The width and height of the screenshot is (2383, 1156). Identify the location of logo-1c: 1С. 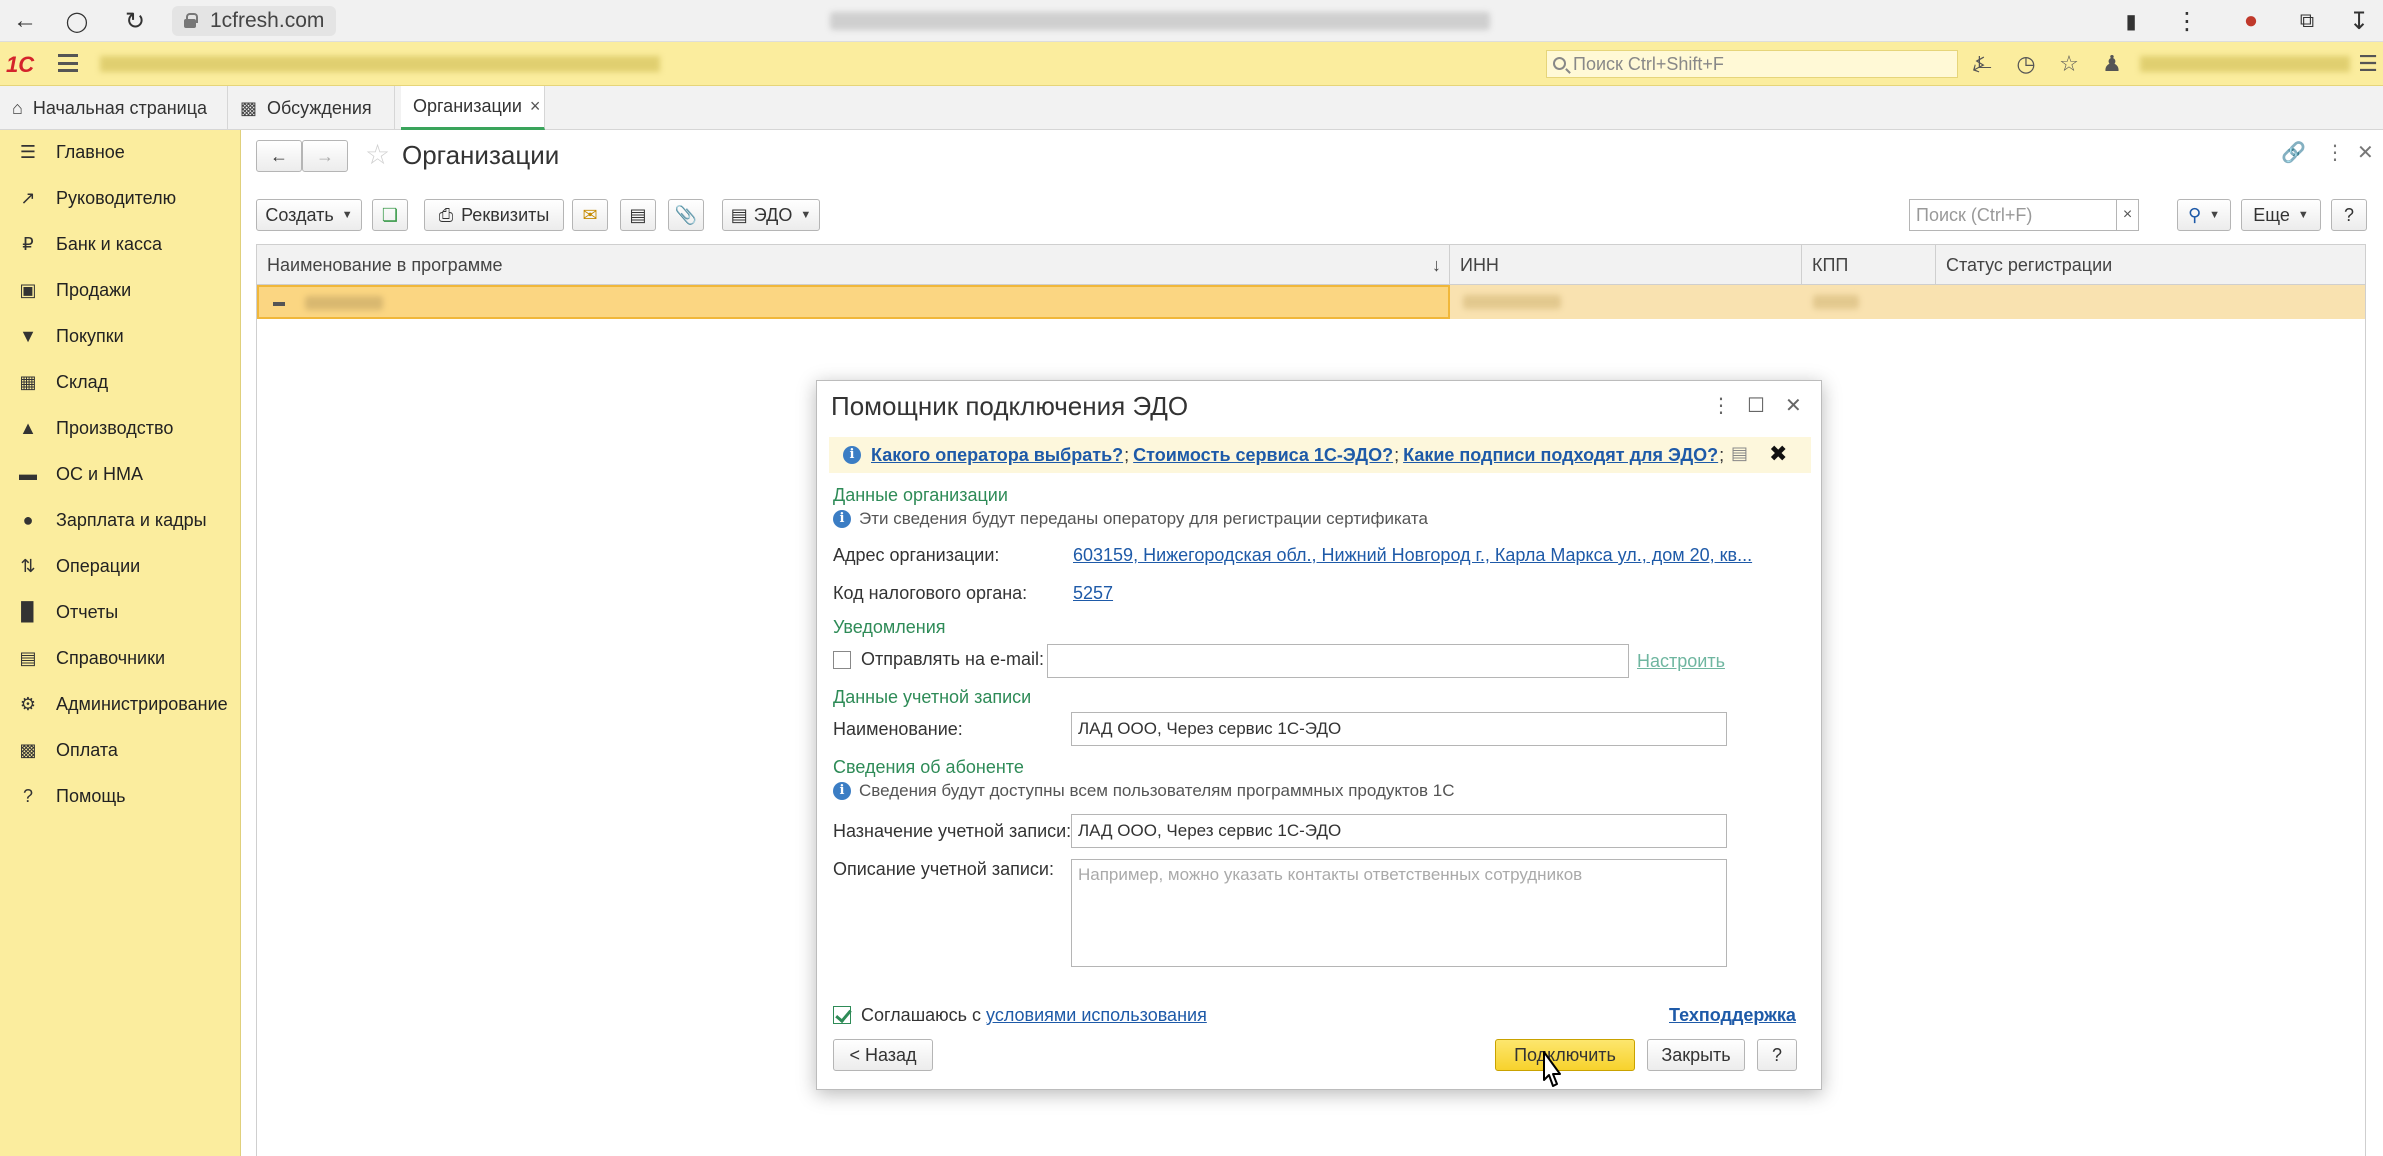
(20, 65).